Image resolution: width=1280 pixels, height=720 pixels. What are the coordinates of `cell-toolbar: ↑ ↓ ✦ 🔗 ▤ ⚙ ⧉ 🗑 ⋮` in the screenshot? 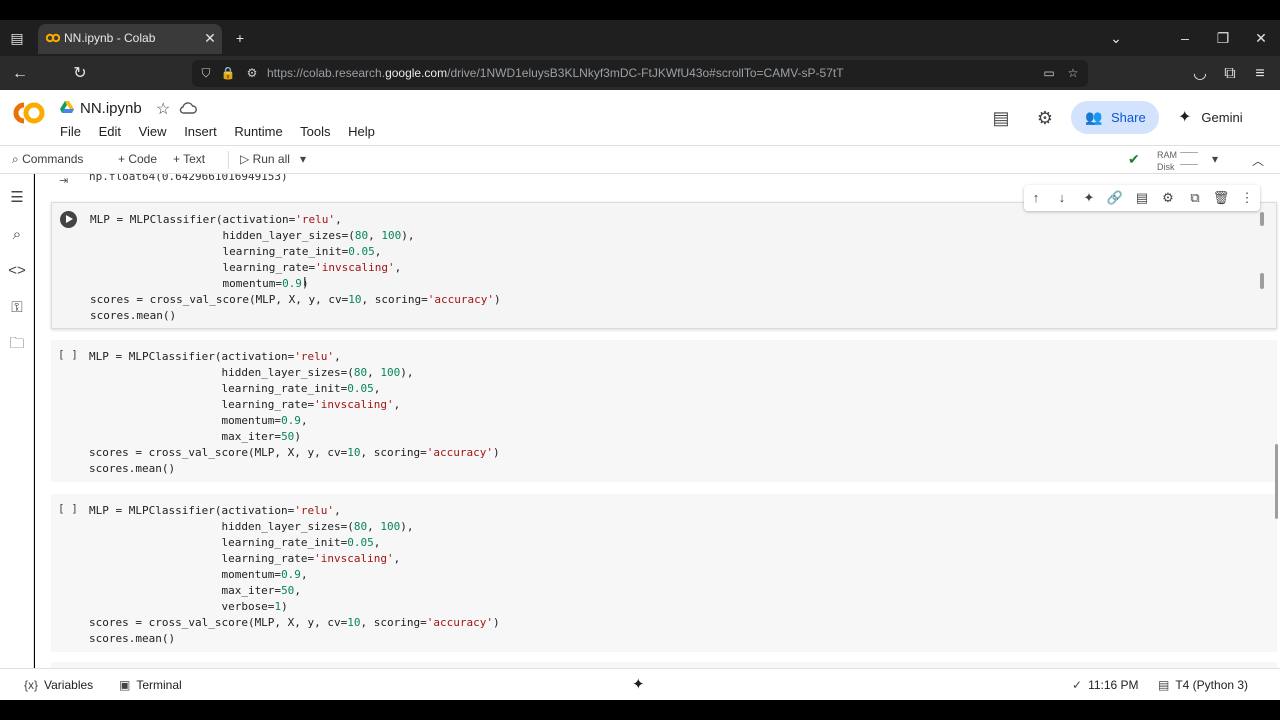 It's located at (1142, 198).